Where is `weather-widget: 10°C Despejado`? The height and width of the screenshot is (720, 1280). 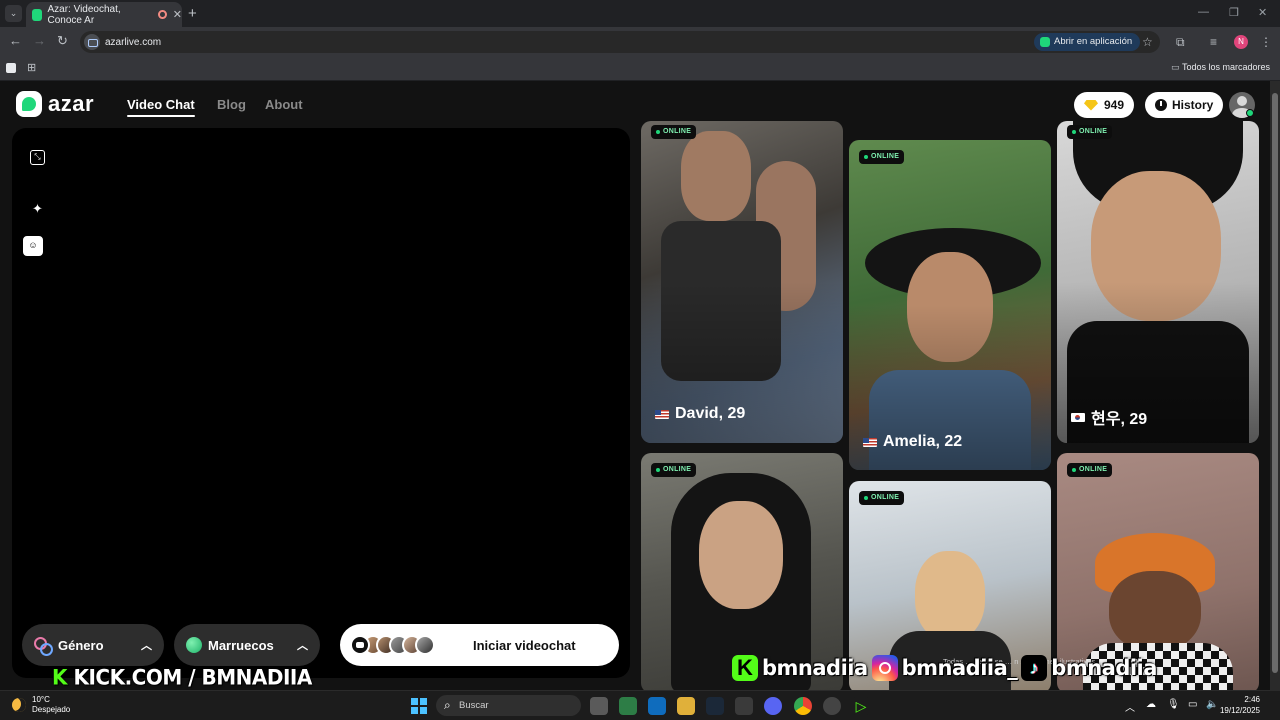 weather-widget: 10°C Despejado is located at coordinates (41, 705).